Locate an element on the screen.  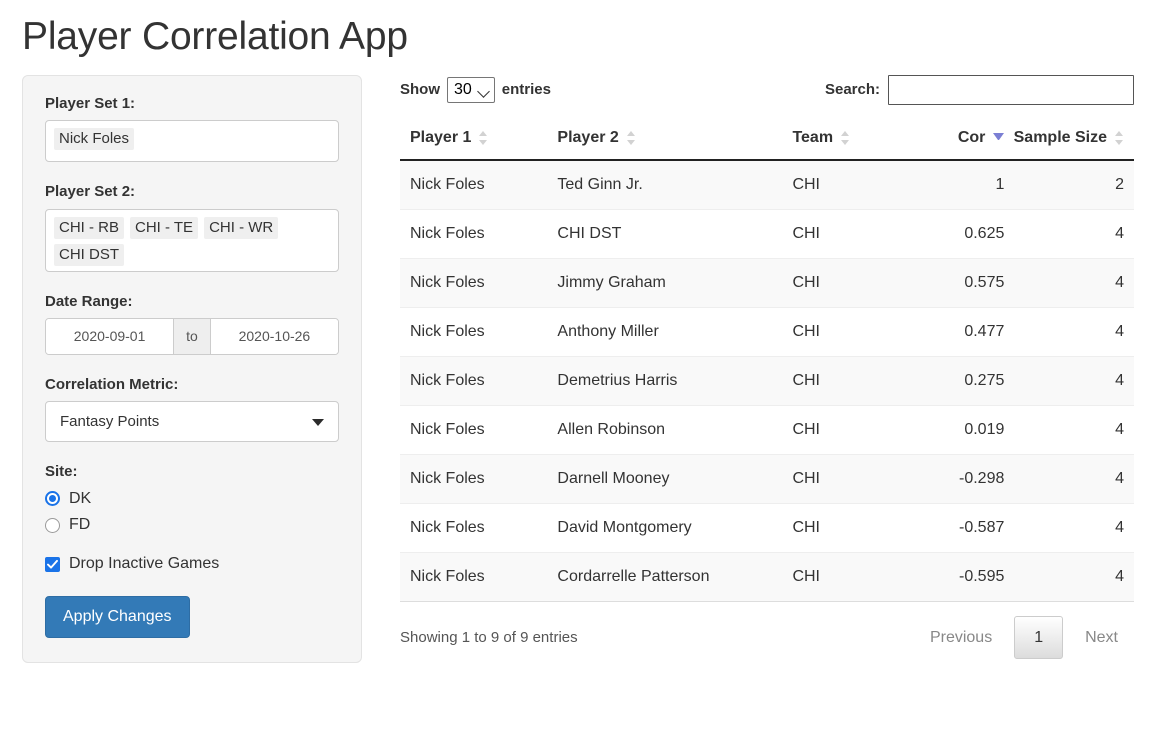
cell-sample-size: 2 is located at coordinates (1074, 184).